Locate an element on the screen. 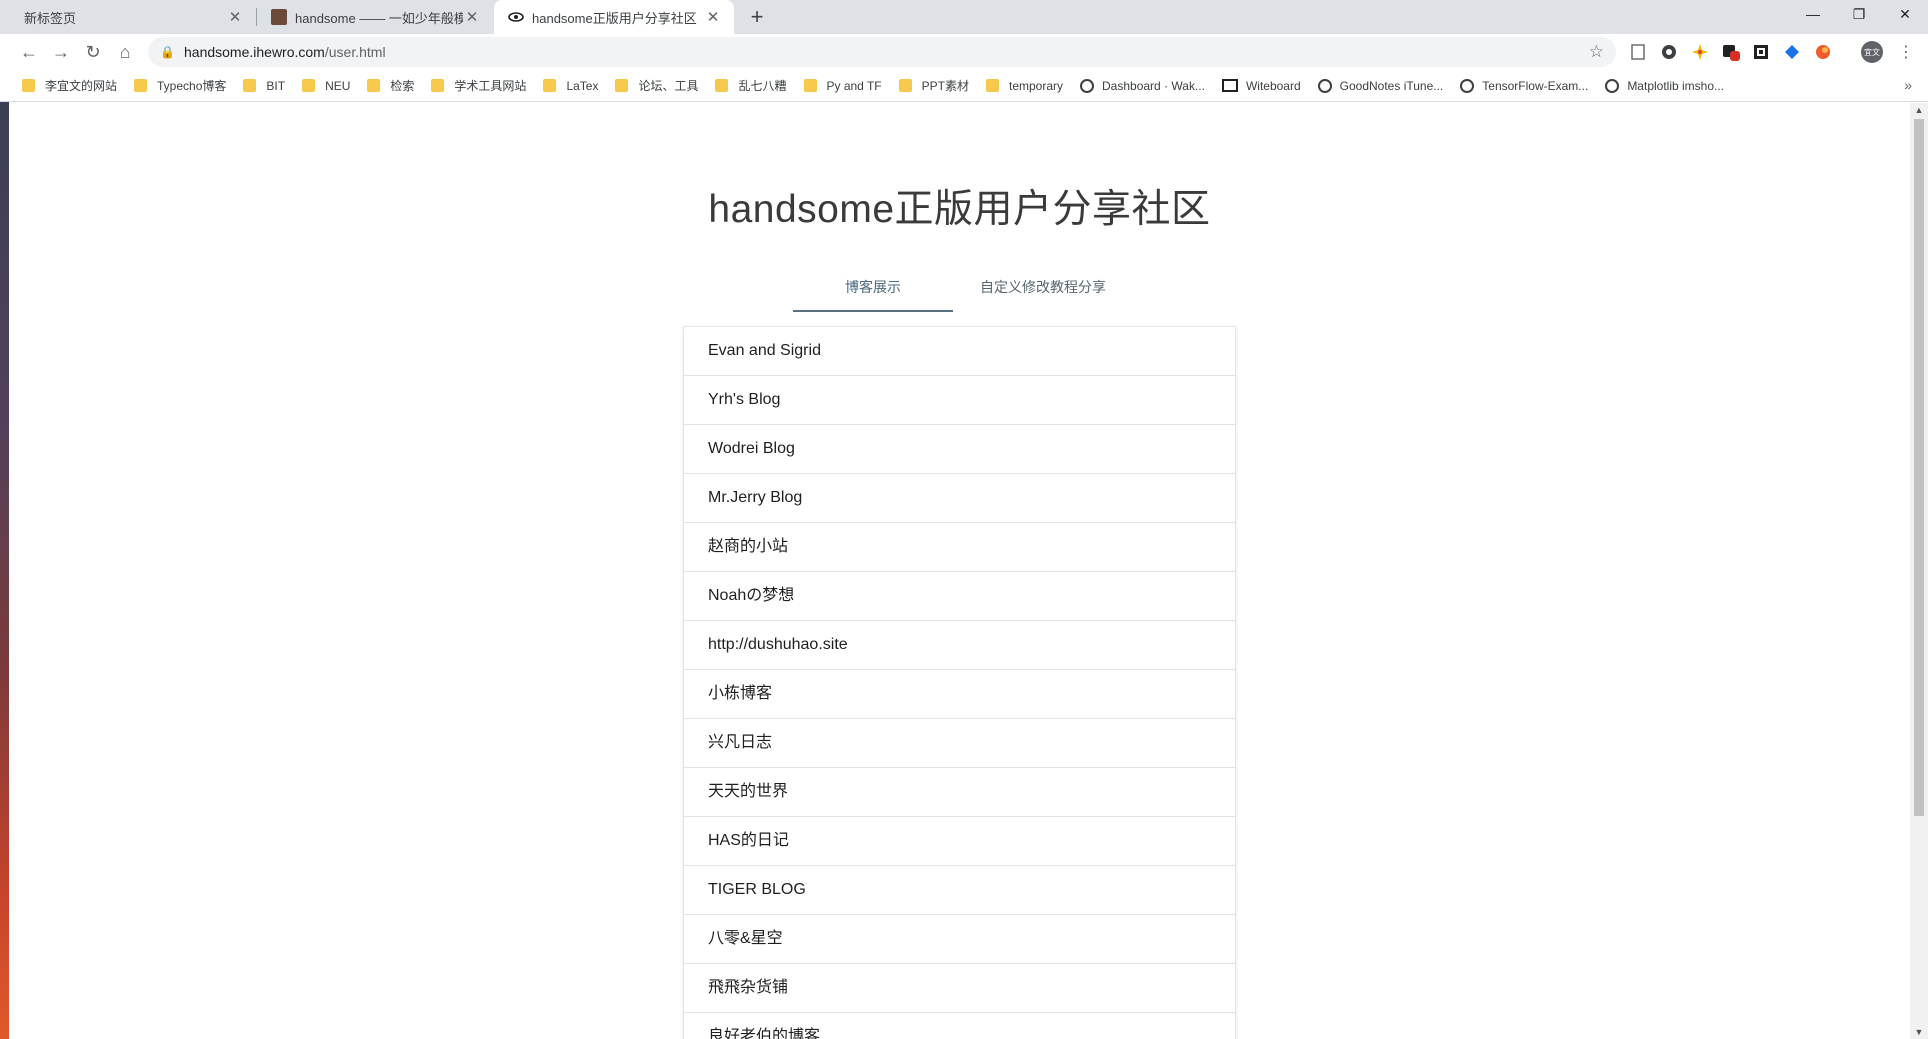 Image resolution: width=1928 pixels, height=1039 pixels. blog-list-item: 小栋博客 is located at coordinates (959, 694).